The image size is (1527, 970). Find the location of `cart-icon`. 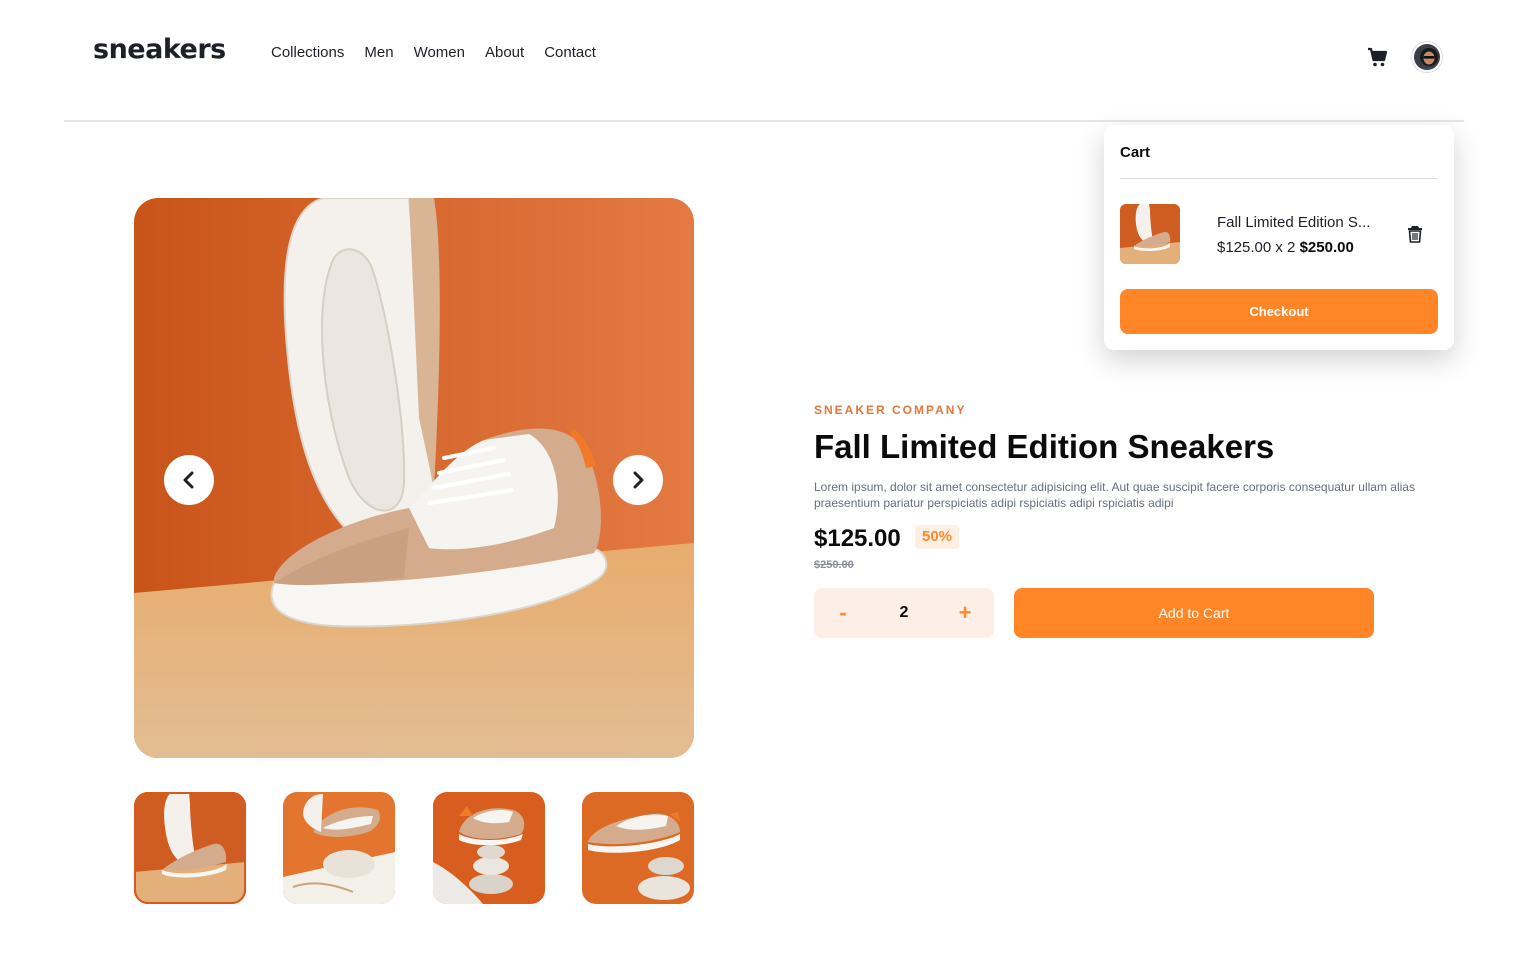

cart-icon is located at coordinates (1377, 57).